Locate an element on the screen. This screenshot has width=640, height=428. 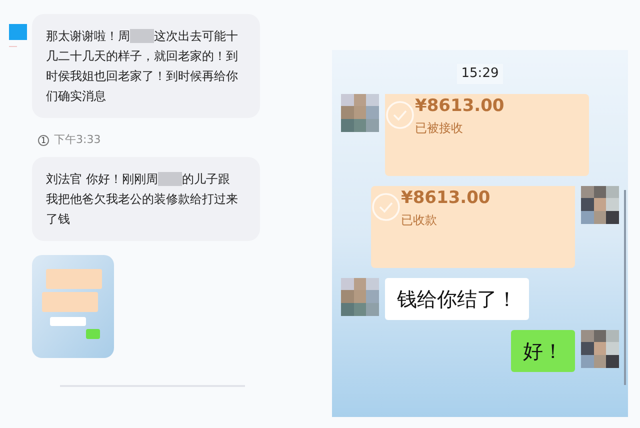
message-text: 那太谢谢啦！周 is located at coordinates (88, 36).